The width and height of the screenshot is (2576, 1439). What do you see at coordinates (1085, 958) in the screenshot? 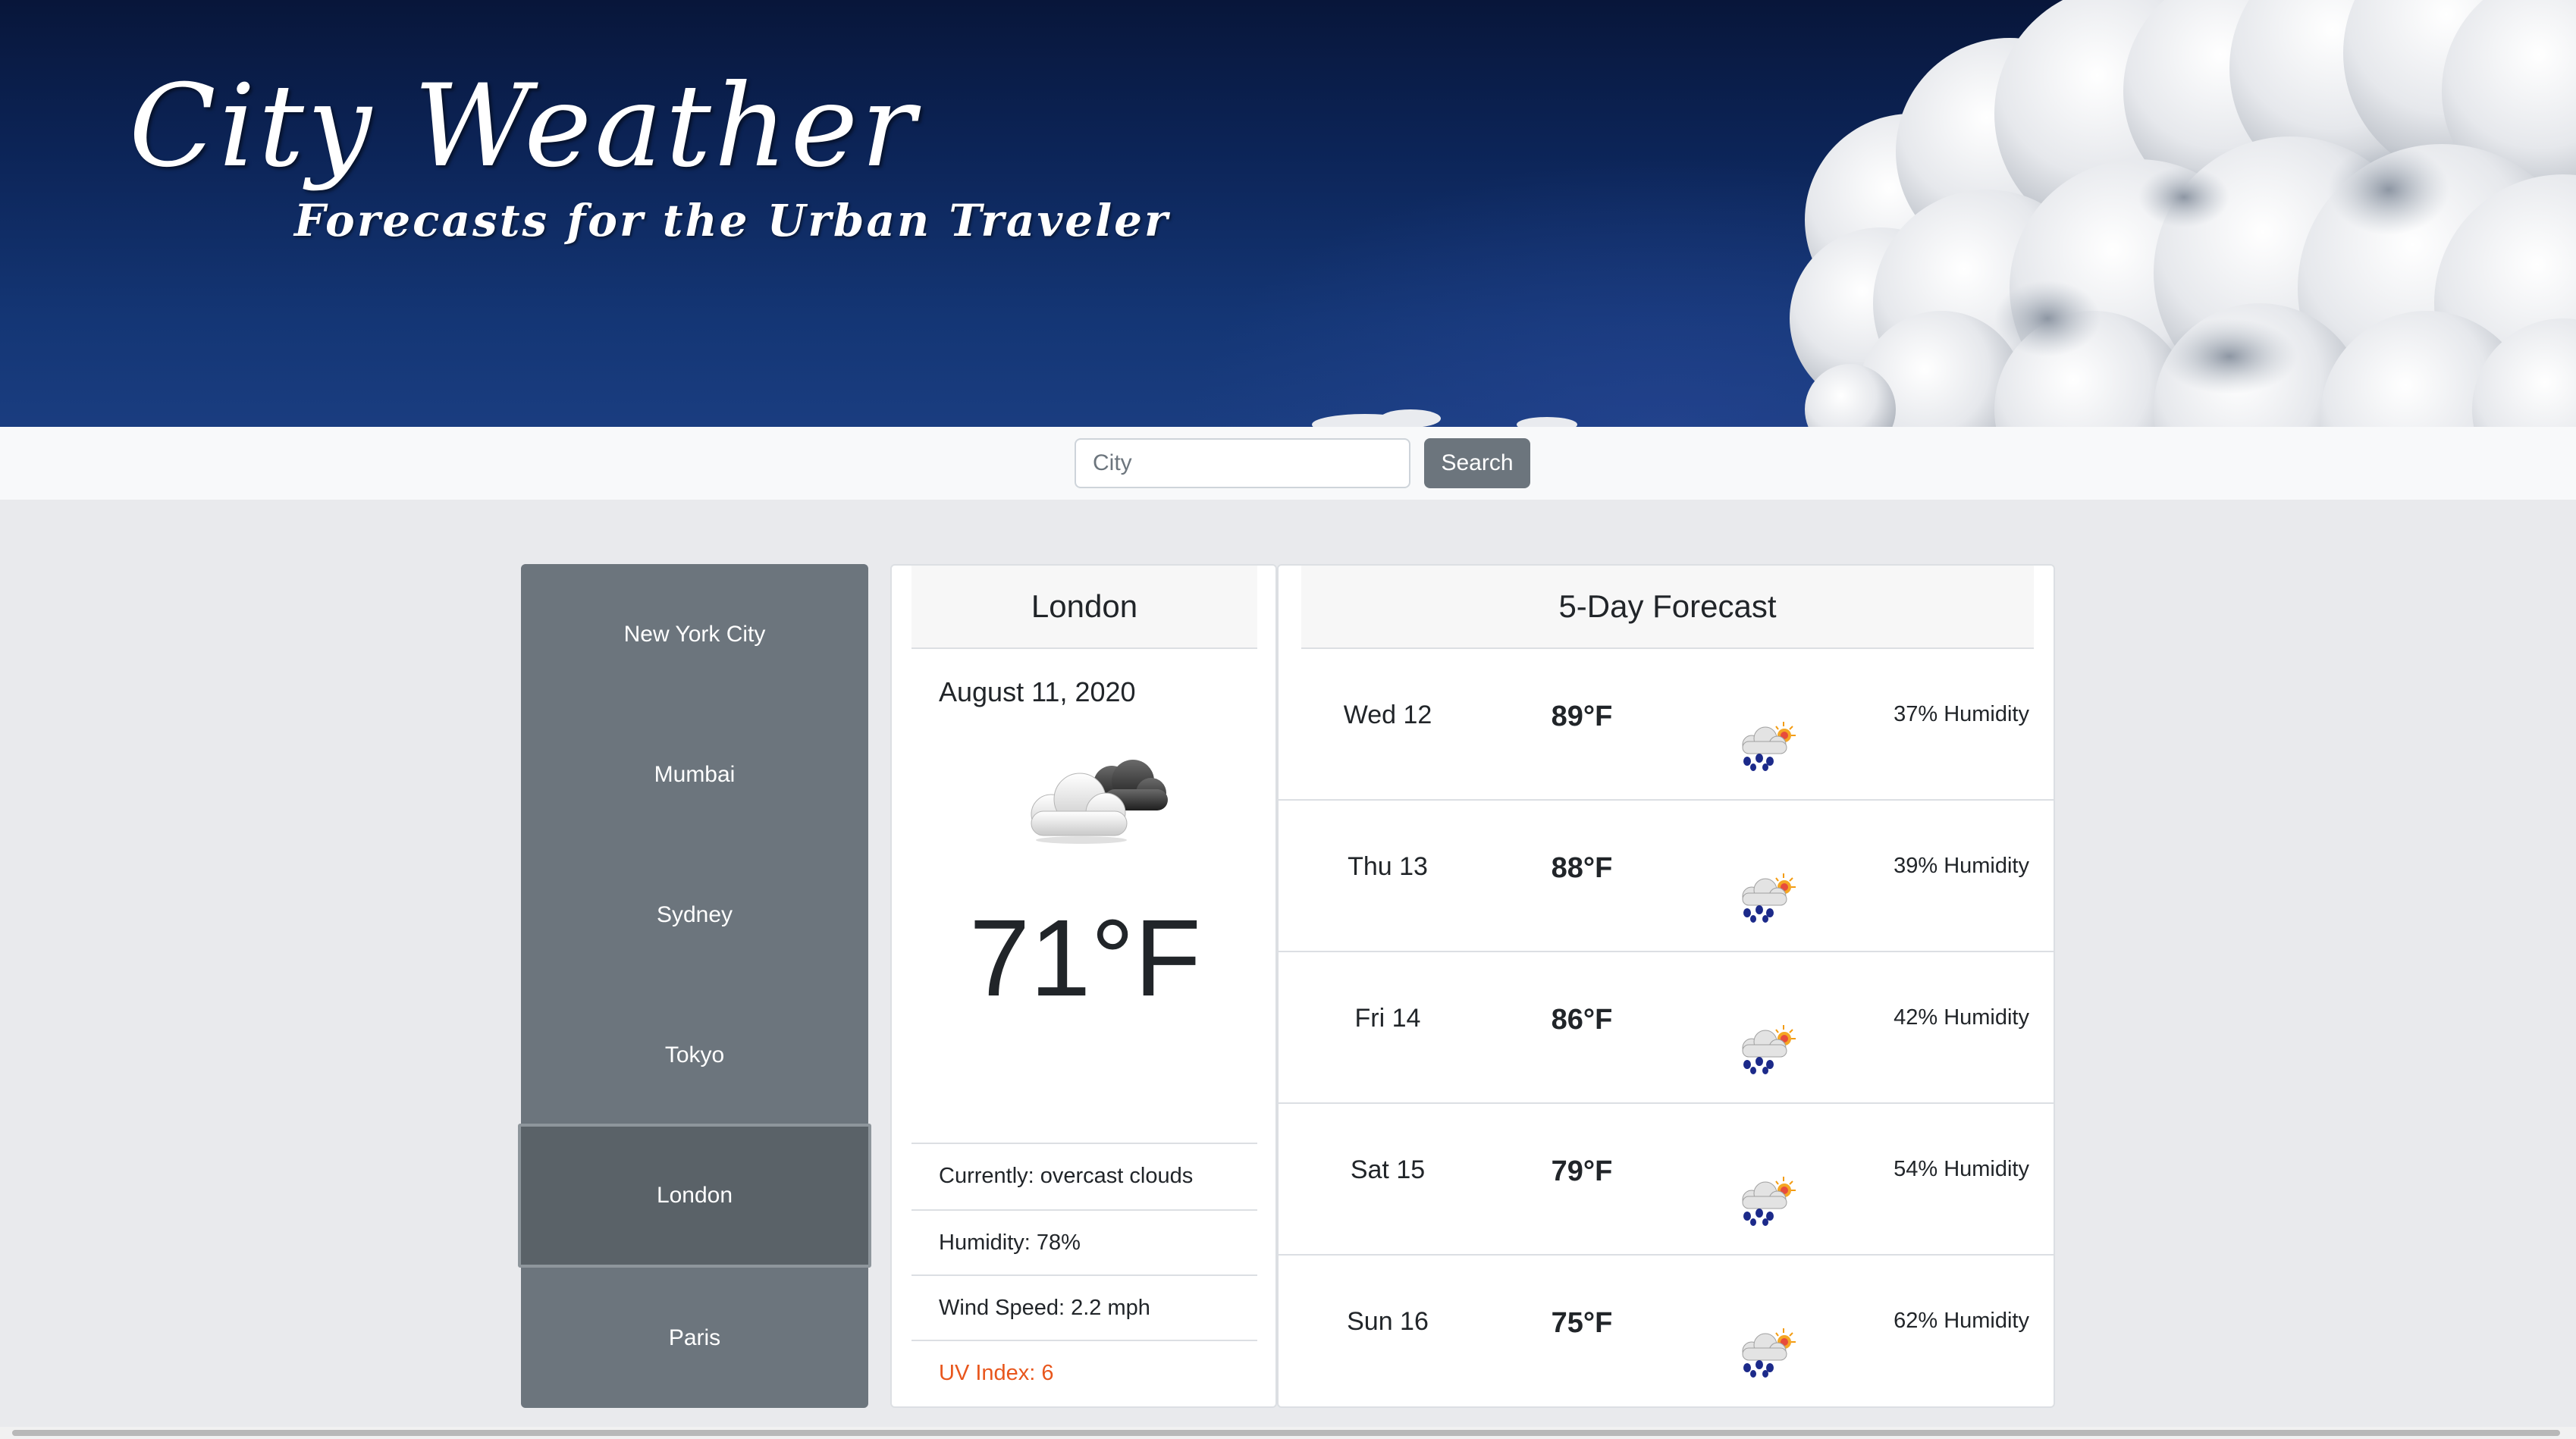
I see `current-temperature: 71°F` at bounding box center [1085, 958].